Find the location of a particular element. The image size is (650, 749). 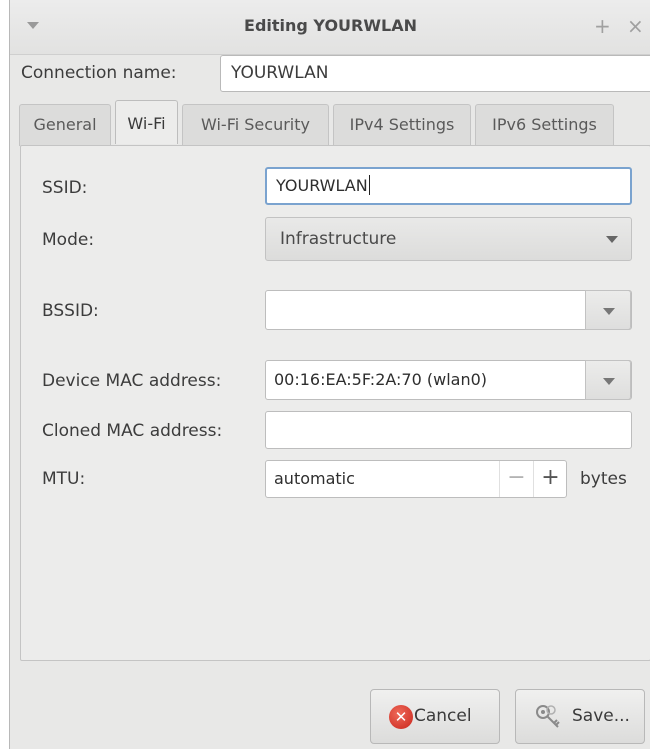

maximize-icon: + is located at coordinates (602, 26).